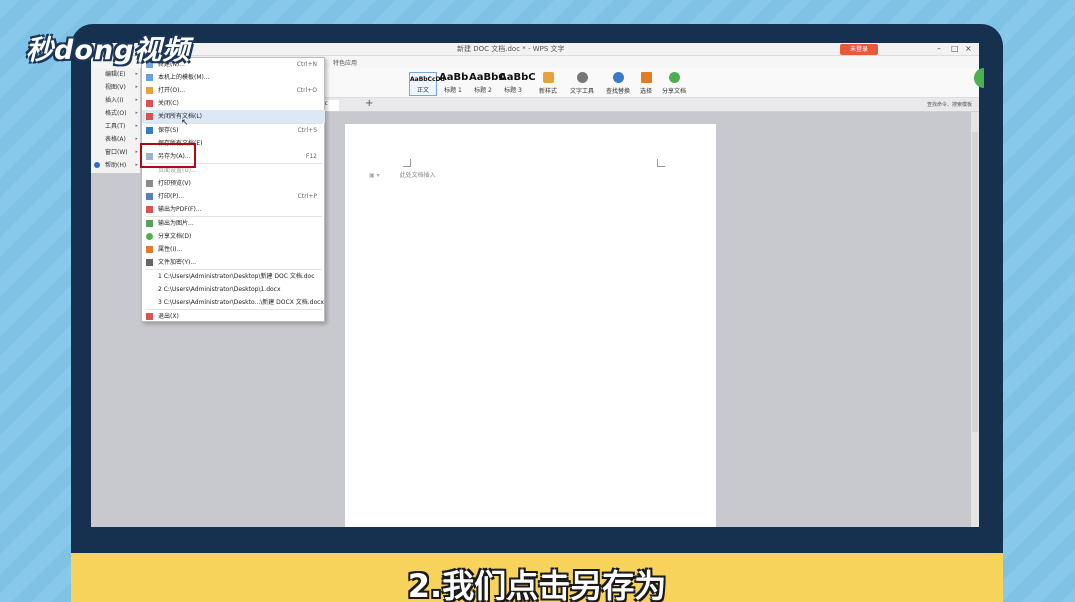 The height and width of the screenshot is (602, 1075). Describe the element at coordinates (168, 103) in the screenshot. I see `menu-item-label: 关闭(C)` at that location.